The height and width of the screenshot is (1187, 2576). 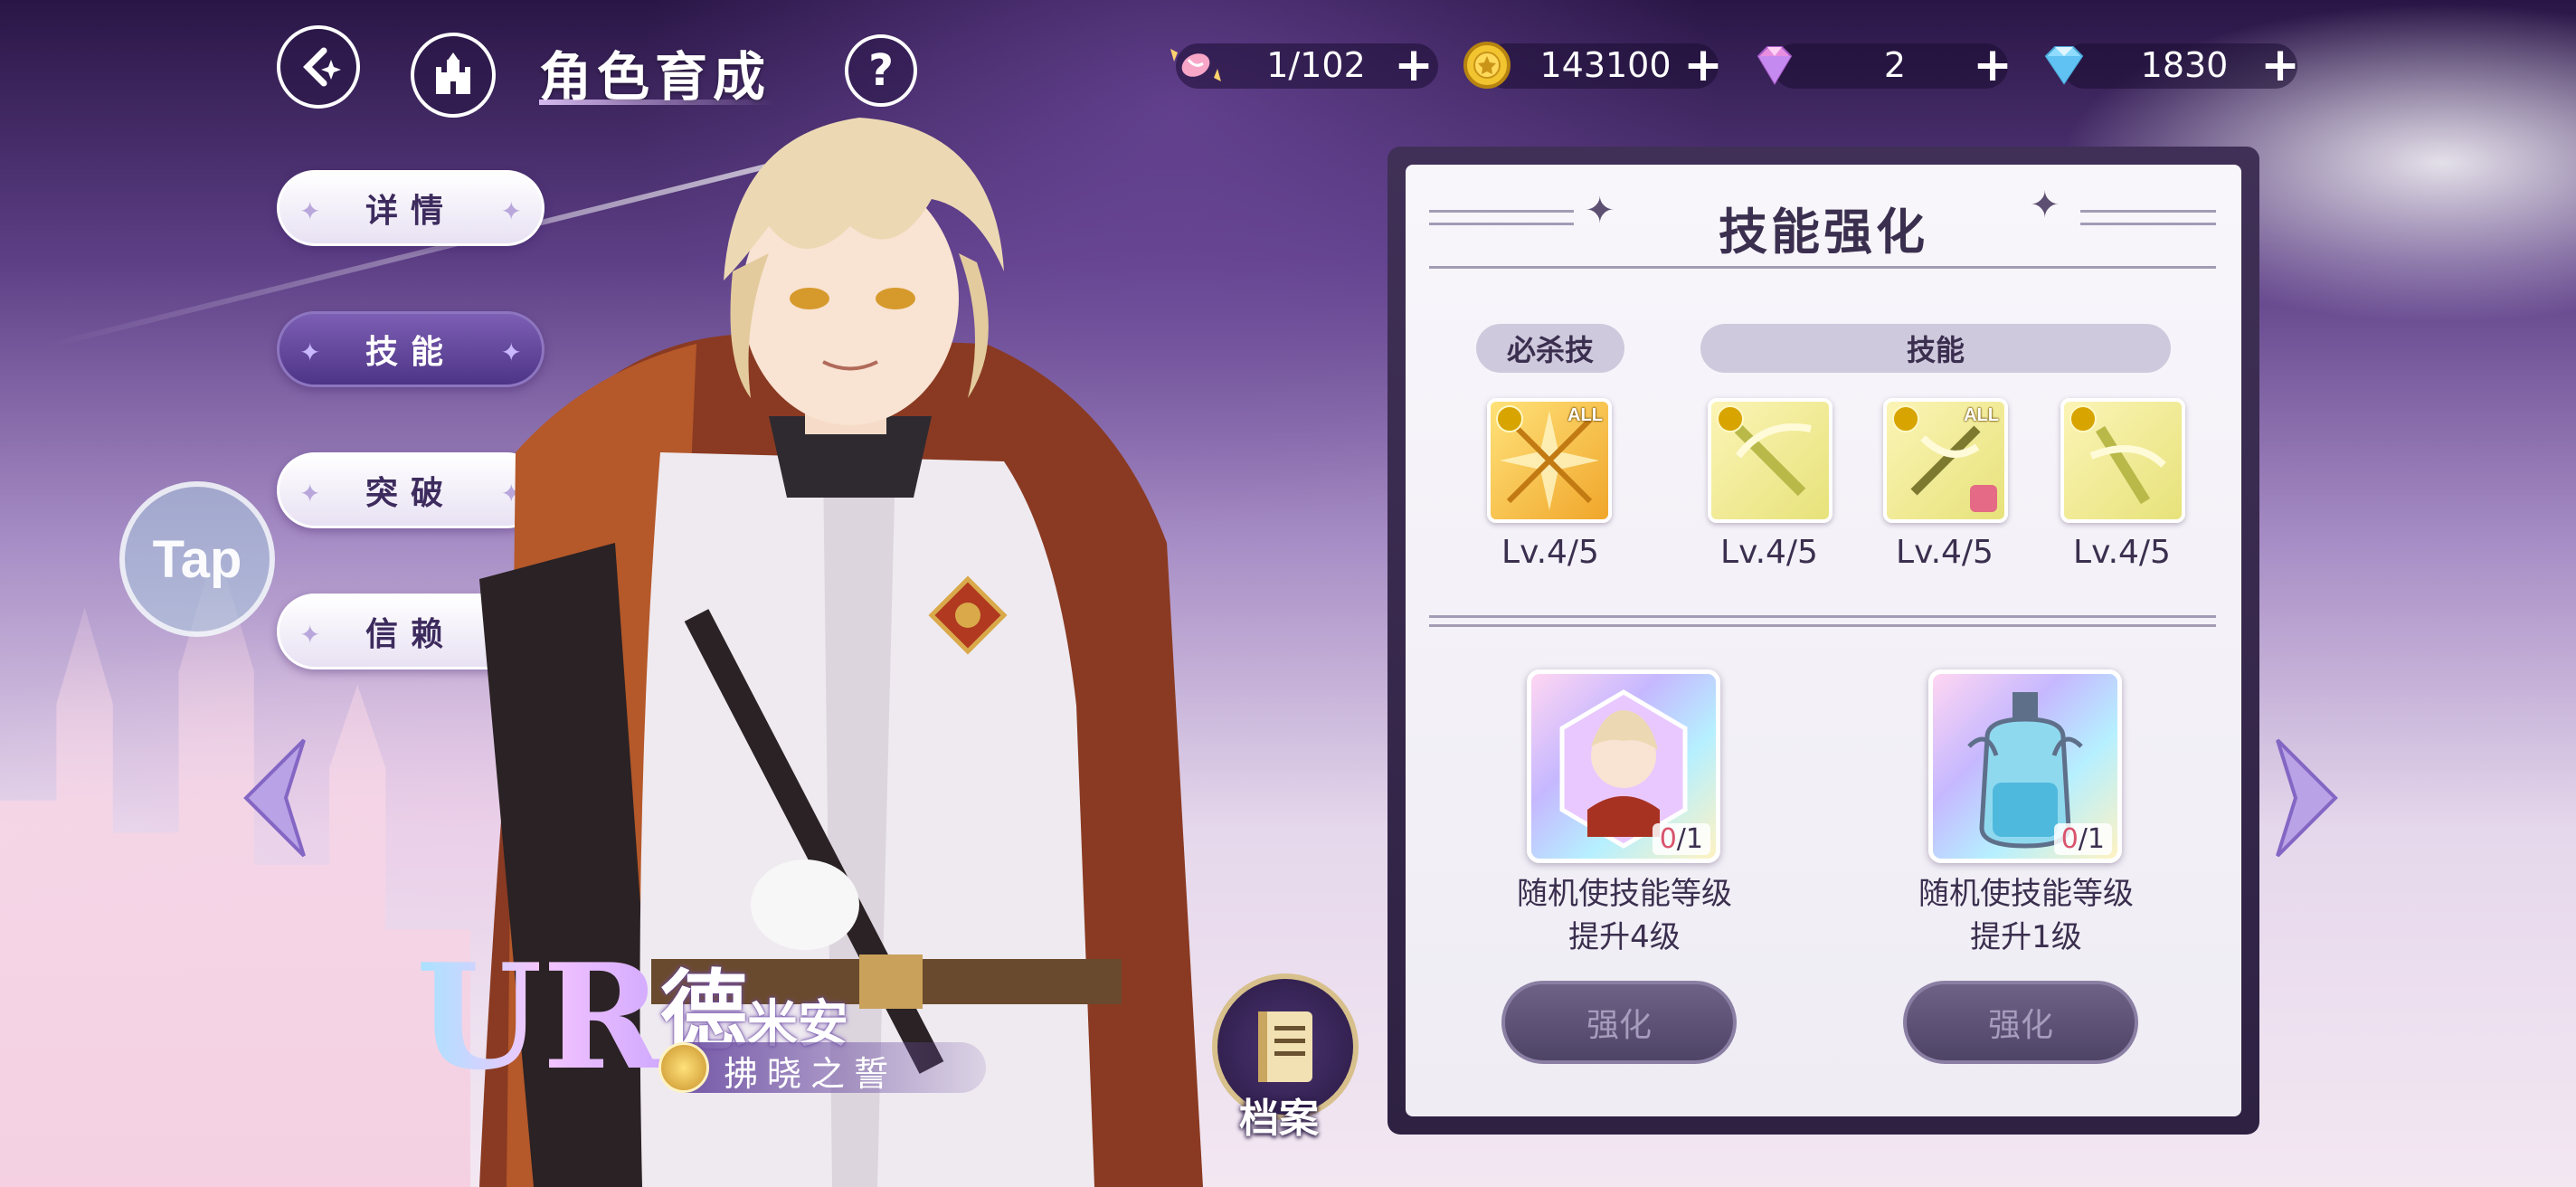 What do you see at coordinates (2026, 915) in the screenshot?
I see `item-description-2: 随机使技能等级 提升1级` at bounding box center [2026, 915].